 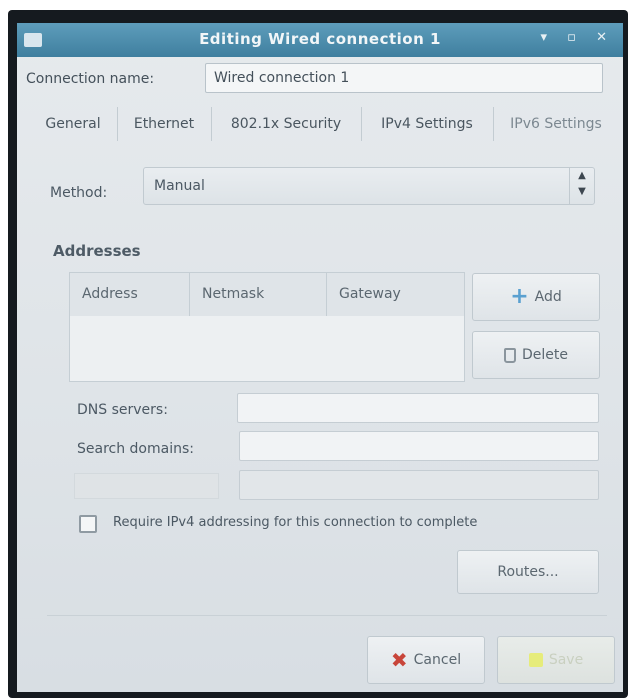 What do you see at coordinates (395, 294) in the screenshot?
I see `column-gateway: Gateway` at bounding box center [395, 294].